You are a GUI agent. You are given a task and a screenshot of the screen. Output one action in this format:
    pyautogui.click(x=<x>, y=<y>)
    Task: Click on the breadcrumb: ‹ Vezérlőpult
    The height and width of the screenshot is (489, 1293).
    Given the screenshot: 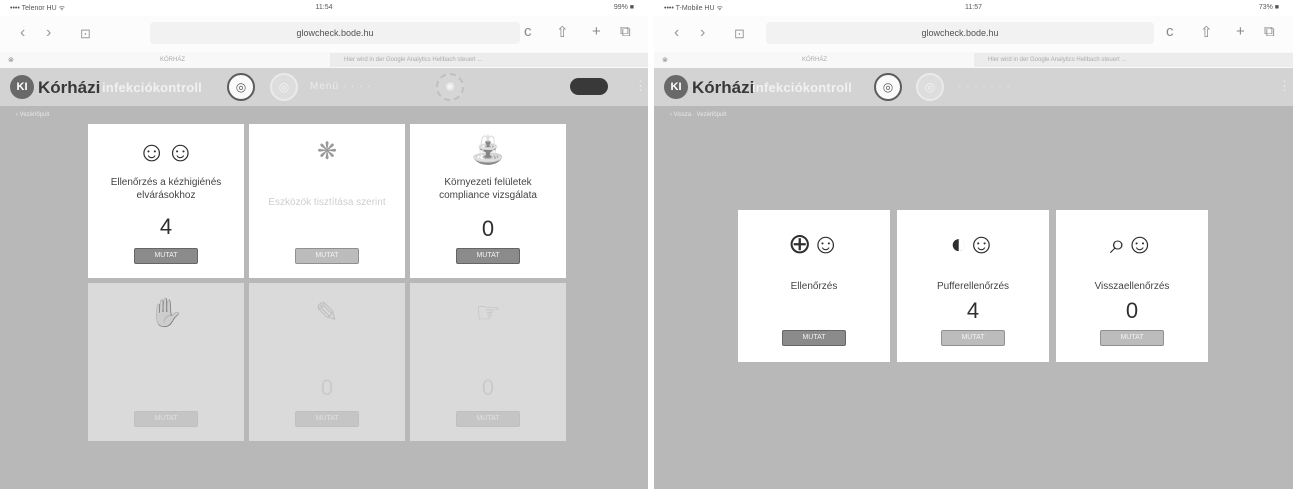 What is the action you would take?
    pyautogui.click(x=32, y=115)
    